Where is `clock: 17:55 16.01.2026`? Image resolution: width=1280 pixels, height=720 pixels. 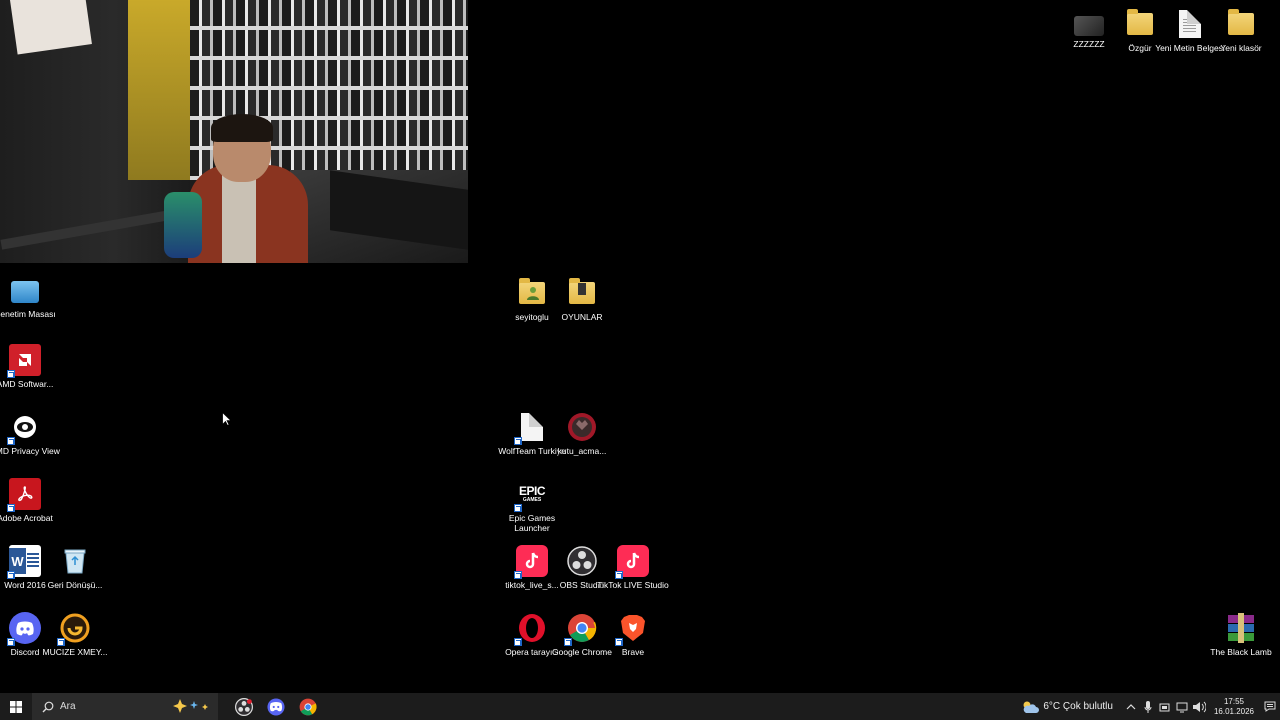
clock: 17:55 16.01.2026 is located at coordinates (1234, 707).